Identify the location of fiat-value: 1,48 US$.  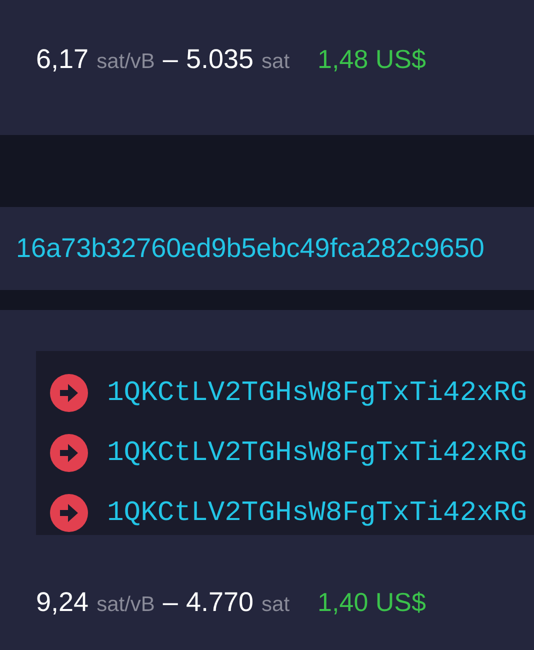
(372, 59).